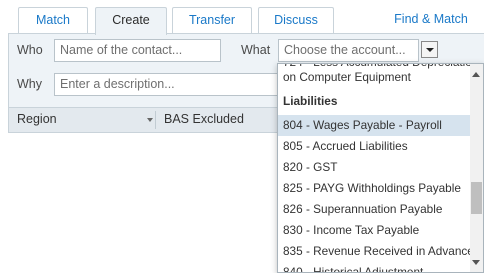  What do you see at coordinates (374, 230) in the screenshot?
I see `list-item: 830 - Income Tax Payable` at bounding box center [374, 230].